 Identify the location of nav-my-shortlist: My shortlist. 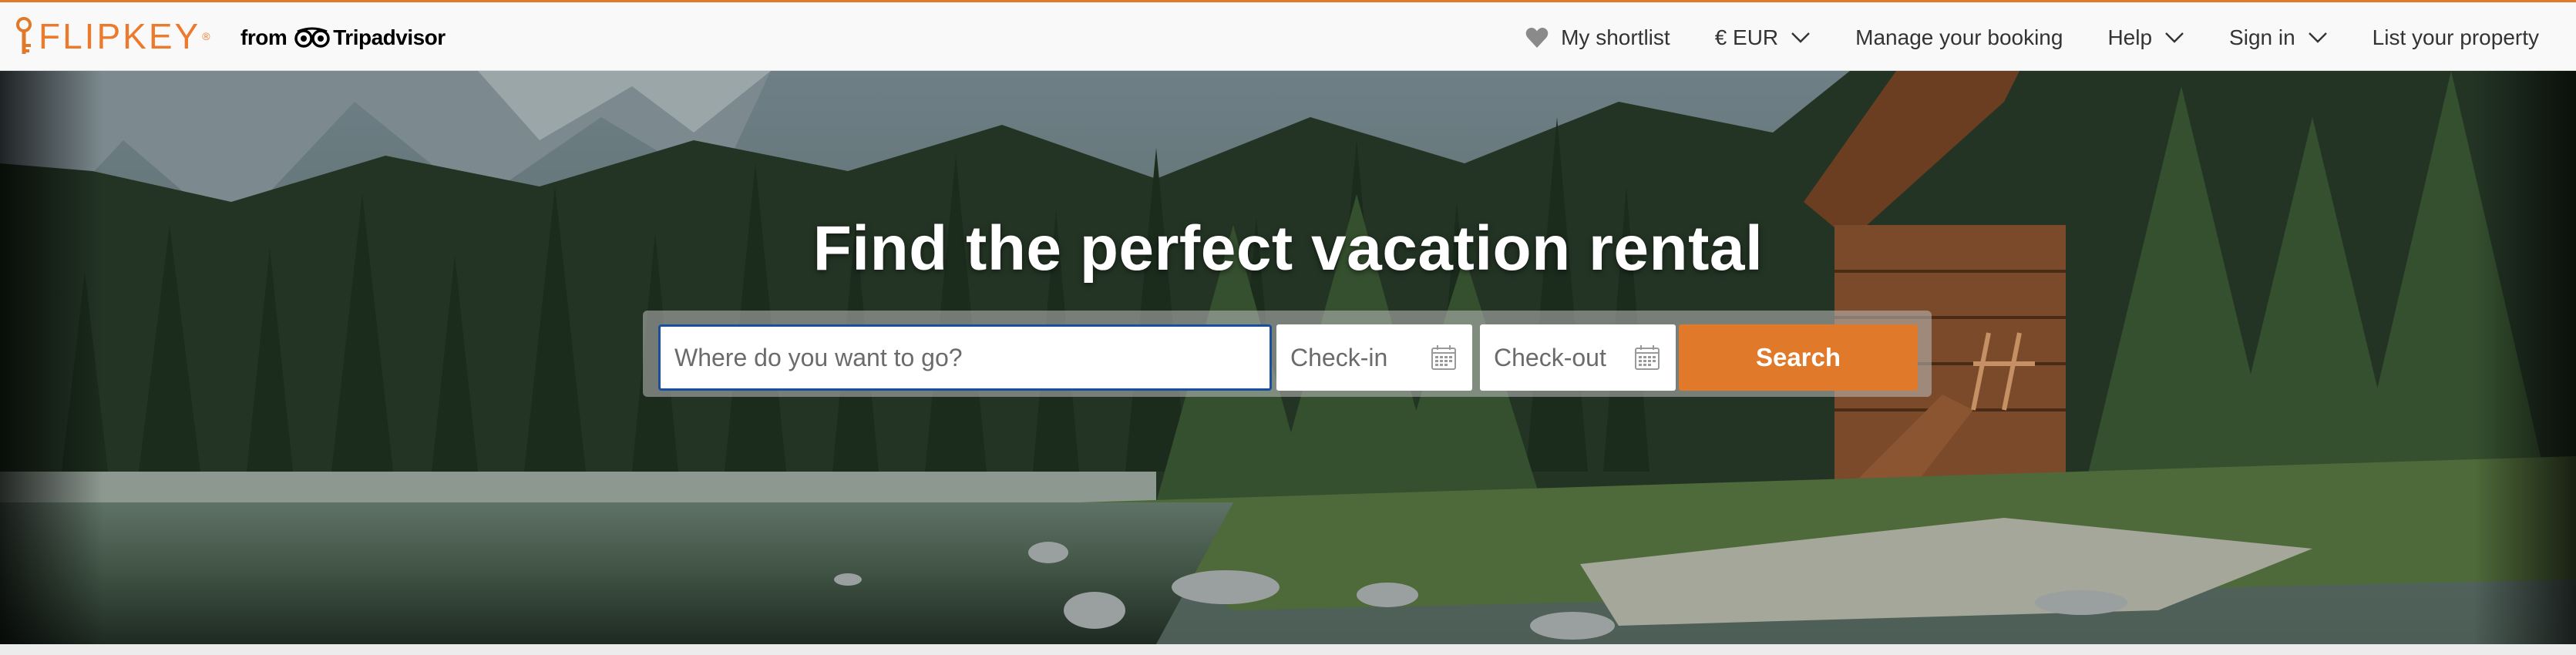
(1597, 37).